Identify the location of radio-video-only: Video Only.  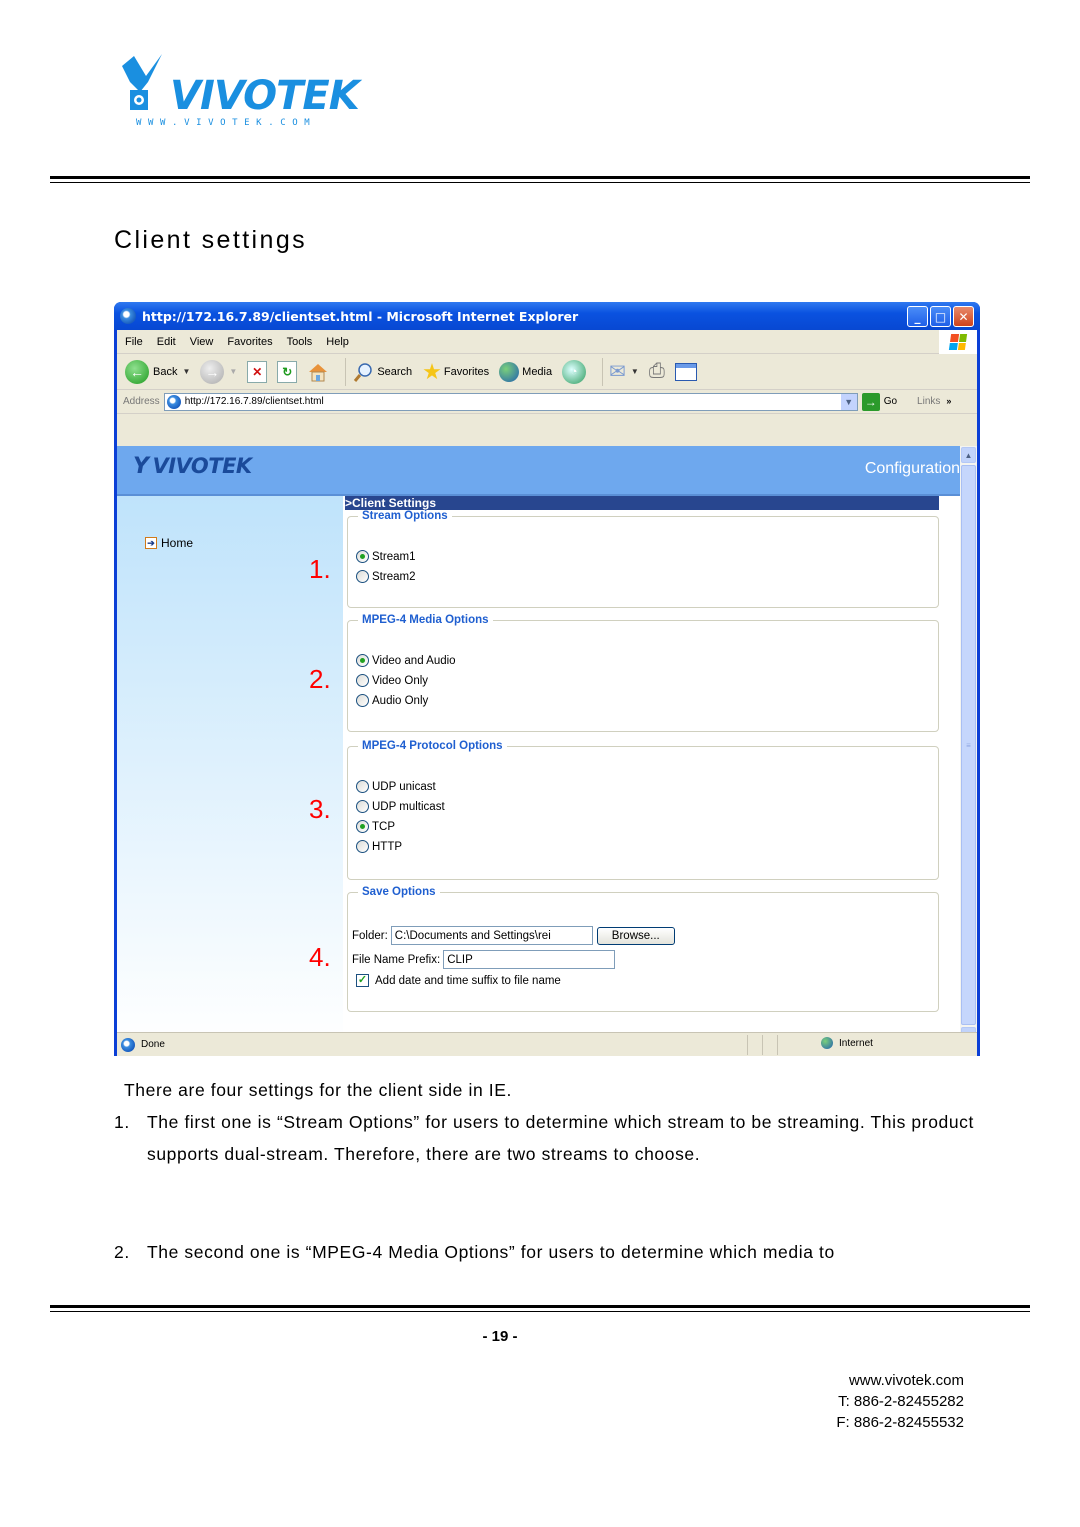
(392, 680).